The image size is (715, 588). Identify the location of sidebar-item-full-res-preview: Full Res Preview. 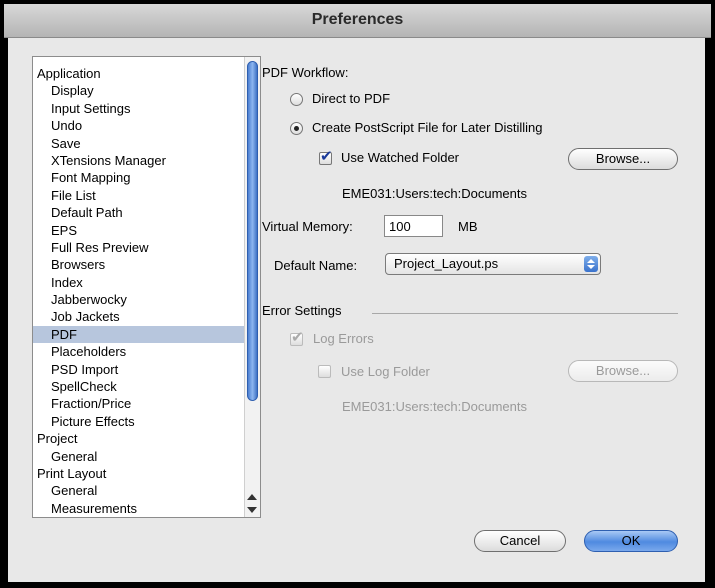
(139, 247).